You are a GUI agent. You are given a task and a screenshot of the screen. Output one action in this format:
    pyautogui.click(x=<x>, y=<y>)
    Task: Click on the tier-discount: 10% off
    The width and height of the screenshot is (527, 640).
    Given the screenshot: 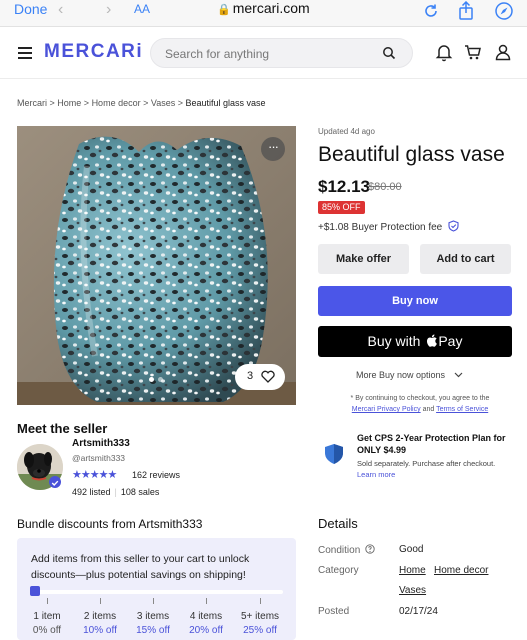 What is the action you would take?
    pyautogui.click(x=100, y=630)
    